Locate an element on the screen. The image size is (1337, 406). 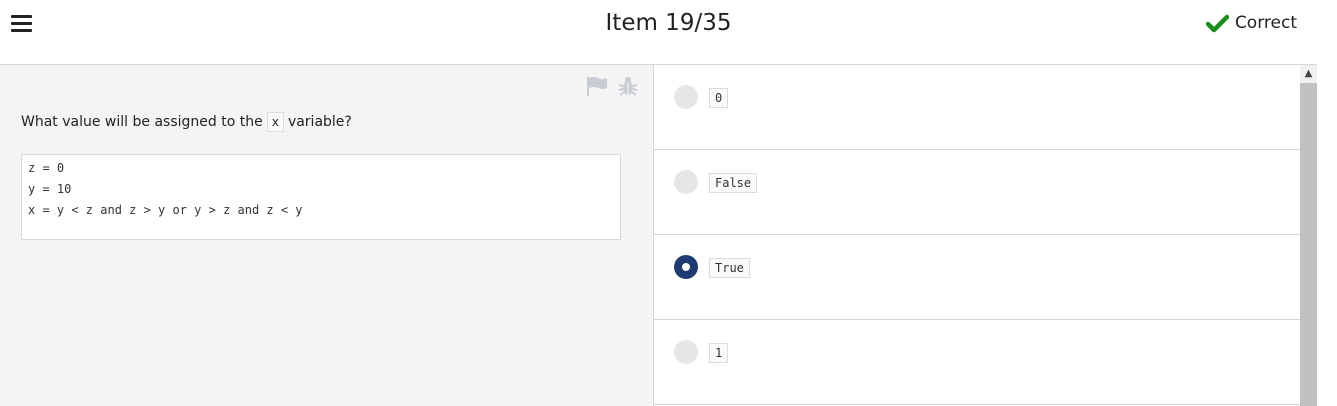
answer-option-1: False is located at coordinates (977, 192).